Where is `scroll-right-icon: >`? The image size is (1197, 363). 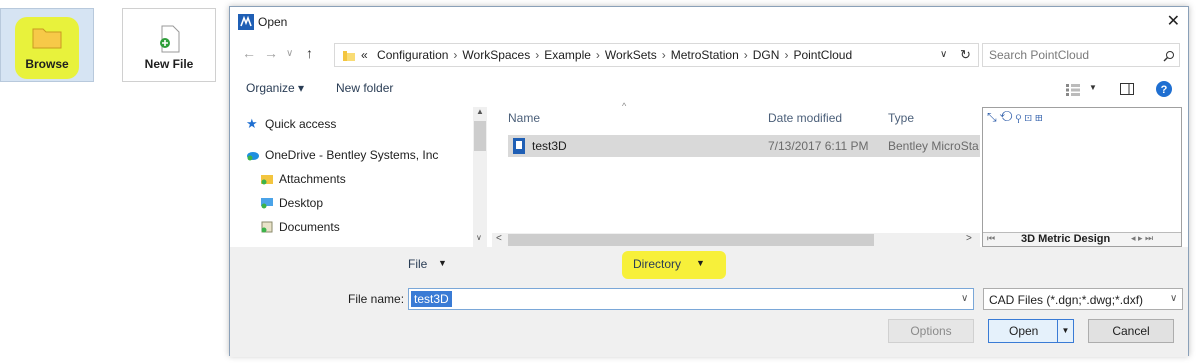
scroll-right-icon: > is located at coordinates (969, 238).